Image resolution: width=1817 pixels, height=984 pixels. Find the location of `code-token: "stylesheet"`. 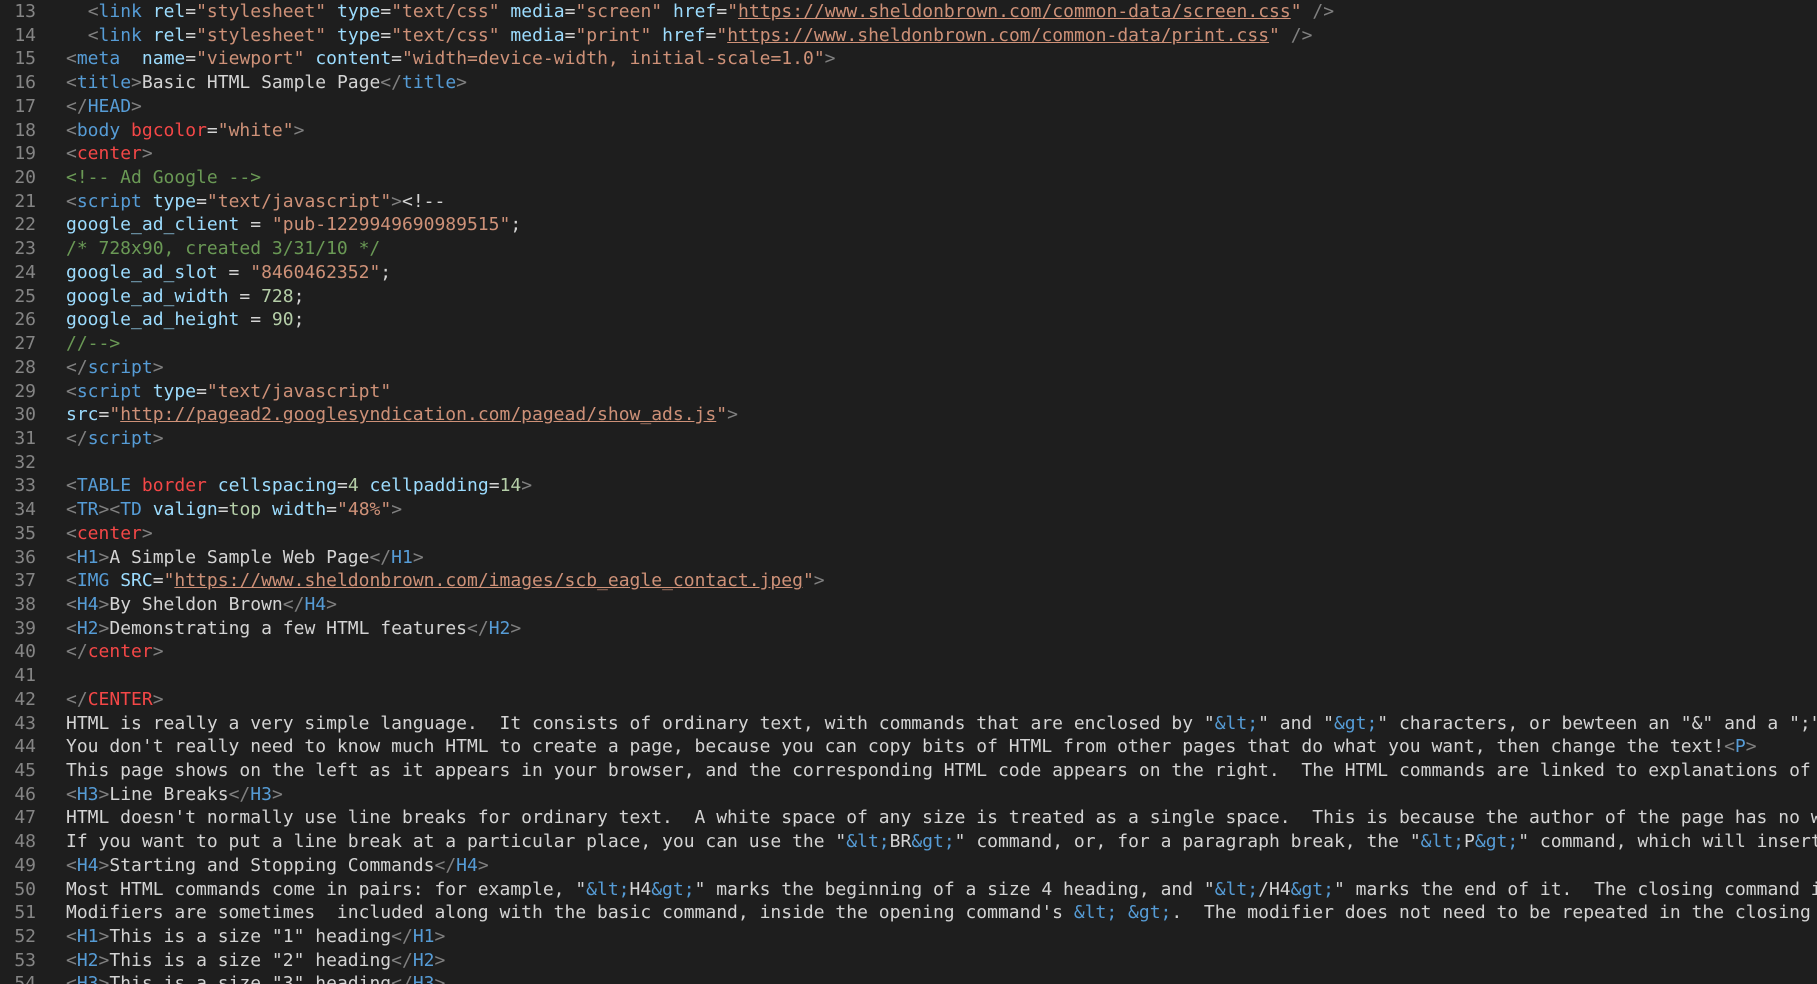

code-token: "stylesheet" is located at coordinates (261, 35).